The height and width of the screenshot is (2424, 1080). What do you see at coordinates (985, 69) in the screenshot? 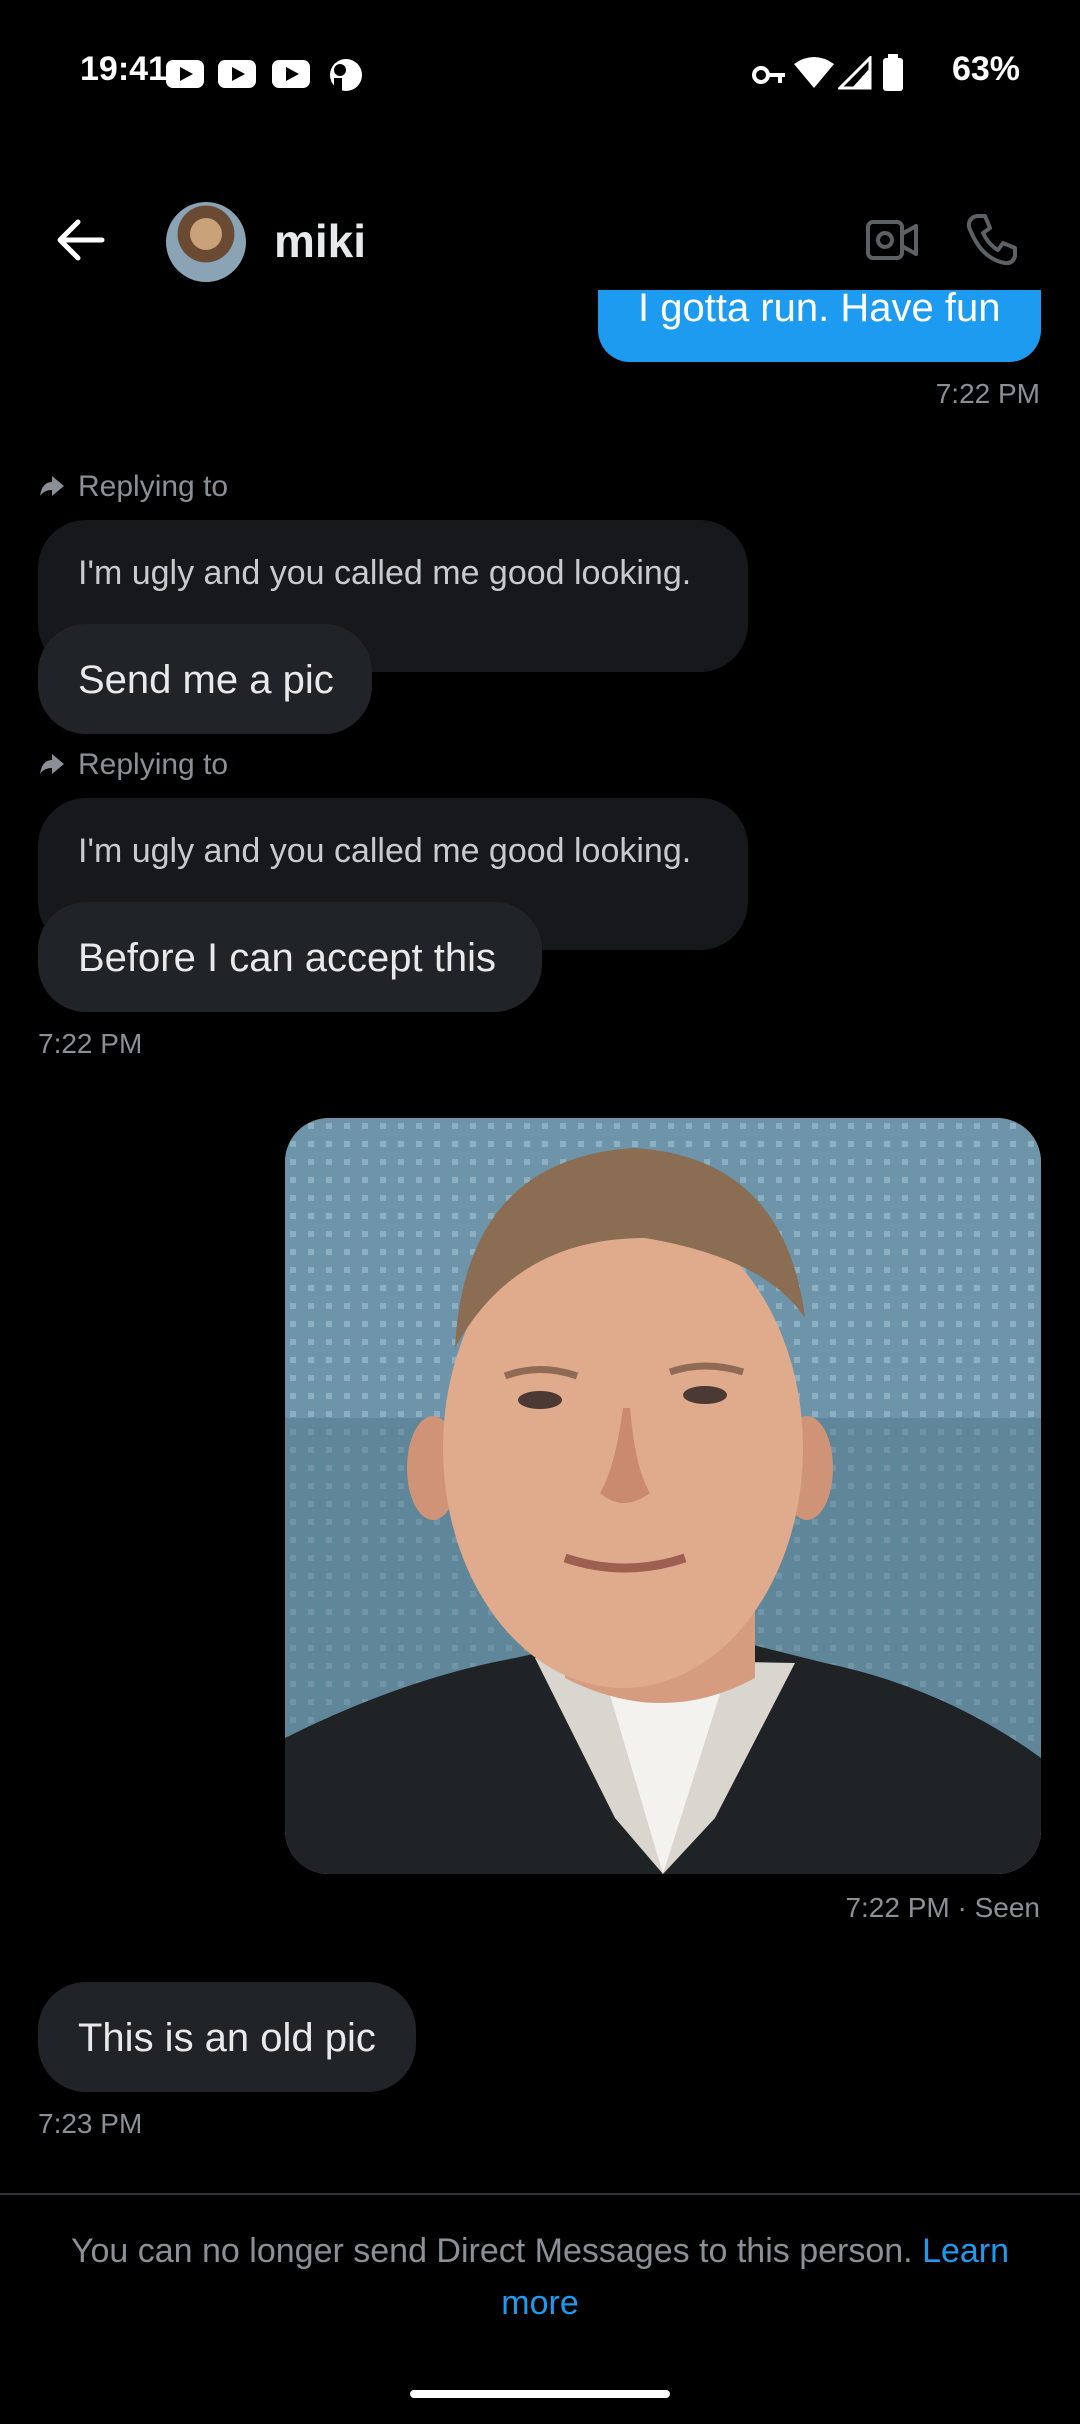
I see `battery-percentage: 63%` at bounding box center [985, 69].